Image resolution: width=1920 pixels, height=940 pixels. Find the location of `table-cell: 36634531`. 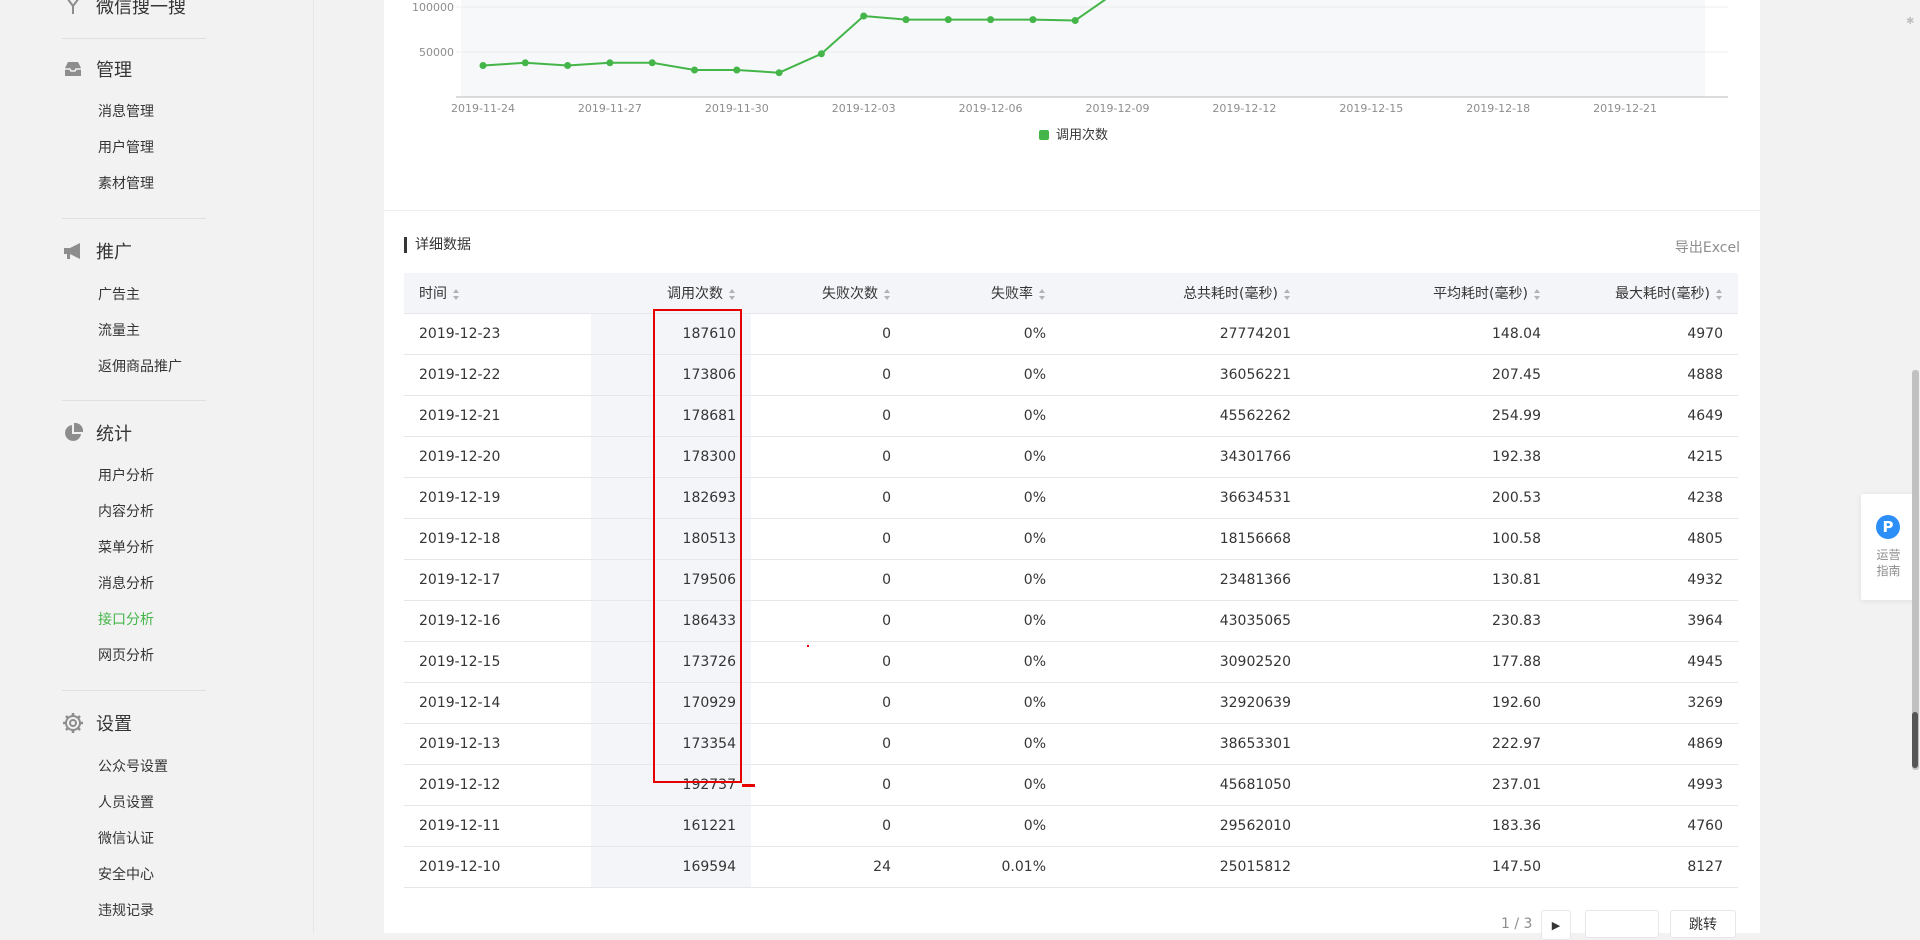

table-cell: 36634531 is located at coordinates (1183, 498).